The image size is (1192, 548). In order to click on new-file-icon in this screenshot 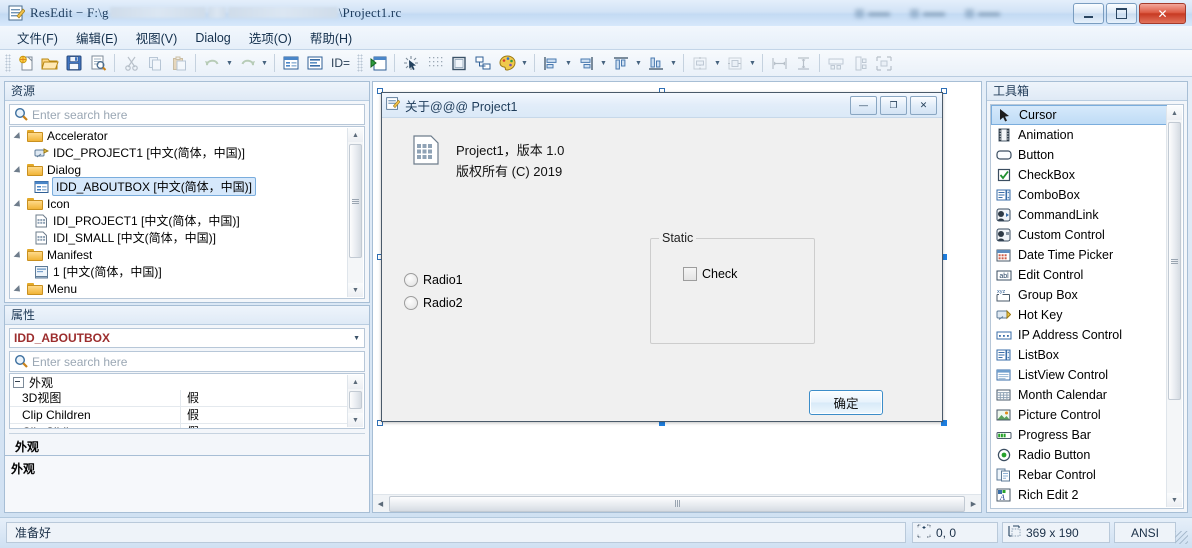, I will do `click(26, 63)`.